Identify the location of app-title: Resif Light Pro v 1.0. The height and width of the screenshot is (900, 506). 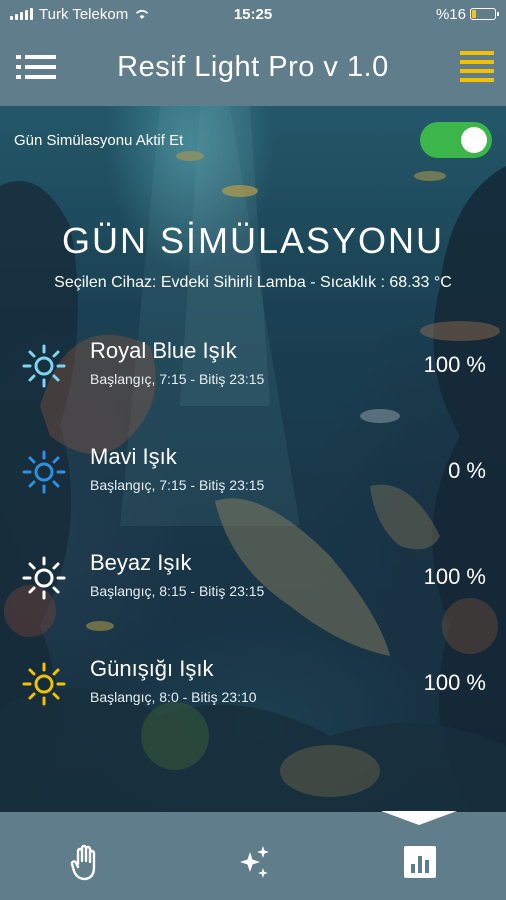
(253, 66).